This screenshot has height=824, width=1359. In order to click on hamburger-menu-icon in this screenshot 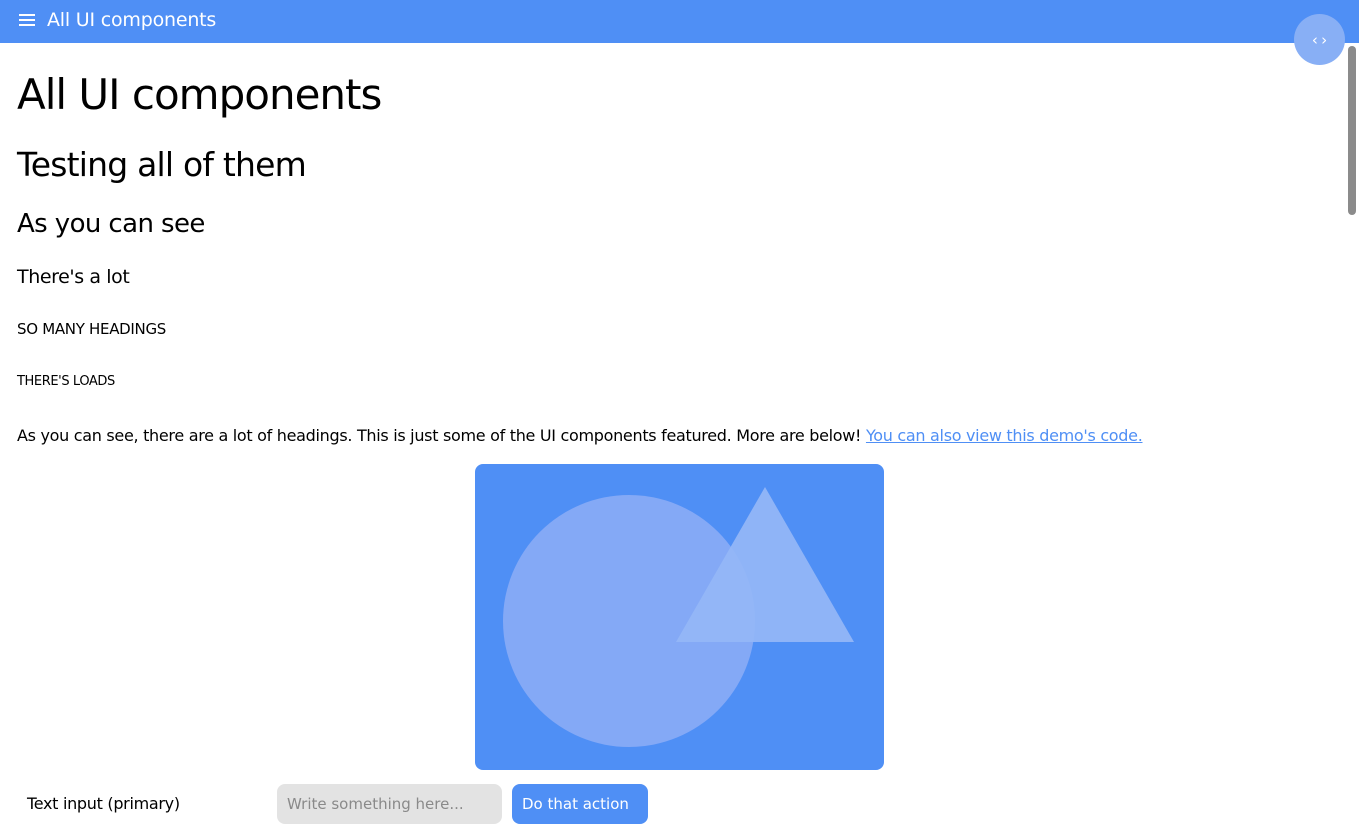, I will do `click(27, 21)`.